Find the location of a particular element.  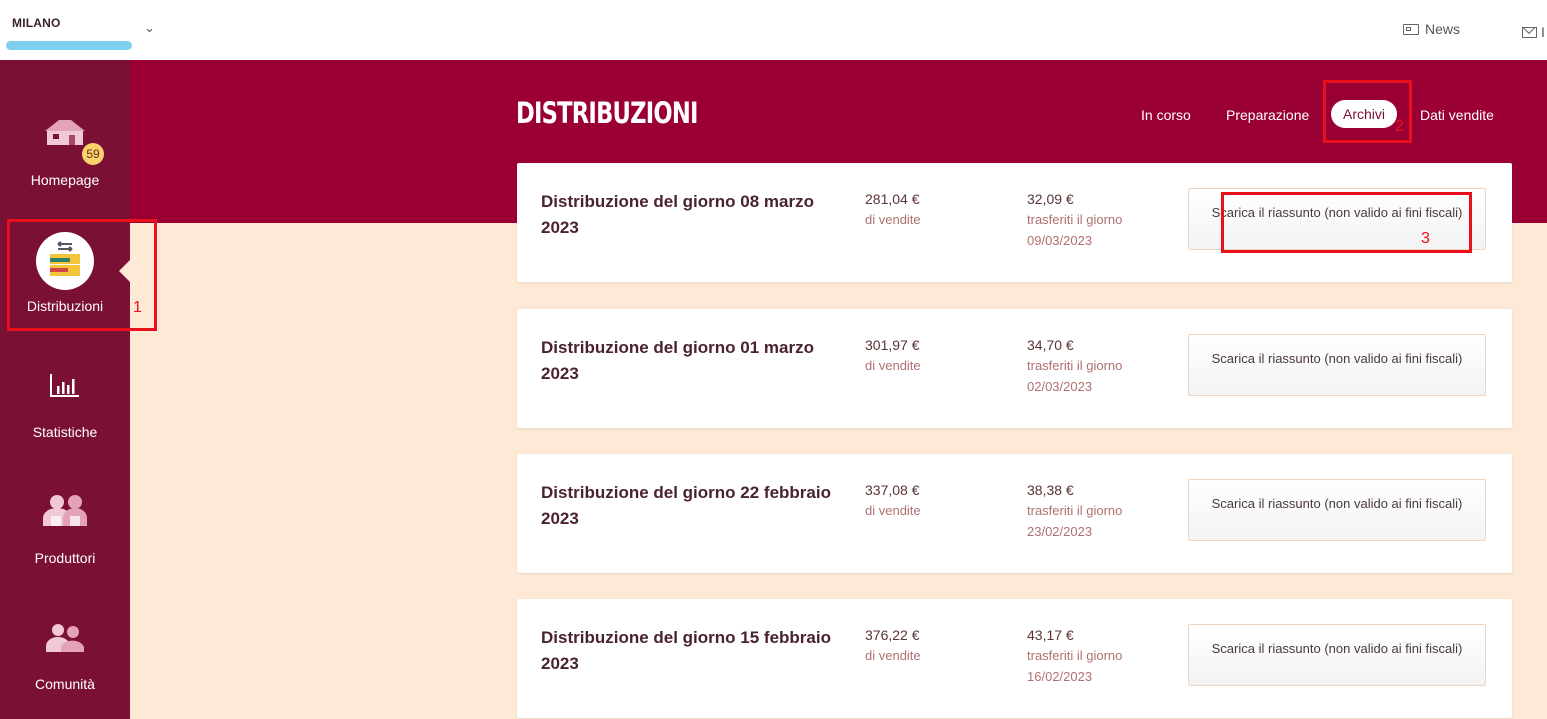

messages-link: I is located at coordinates (1533, 32).